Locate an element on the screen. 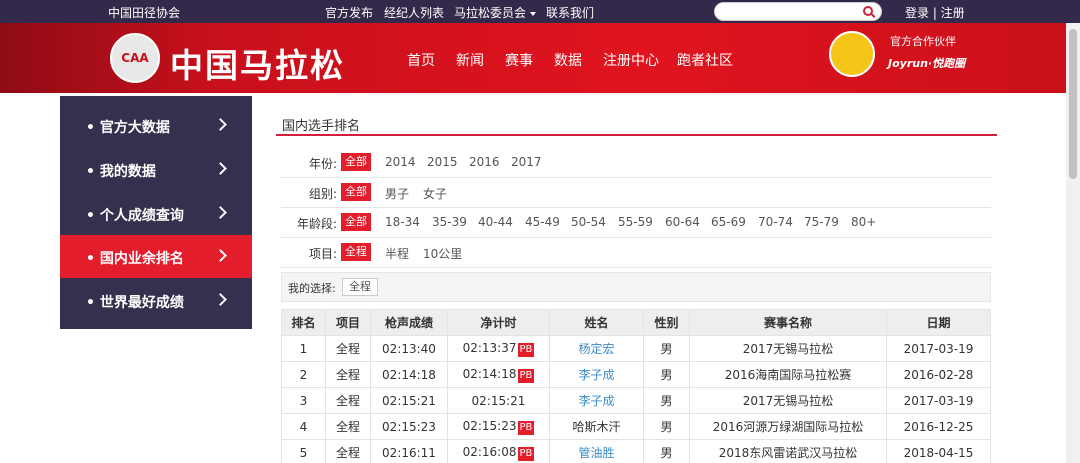 Image resolution: width=1080 pixels, height=463 pixels. cell-gun-time: 02:15:21 is located at coordinates (409, 400).